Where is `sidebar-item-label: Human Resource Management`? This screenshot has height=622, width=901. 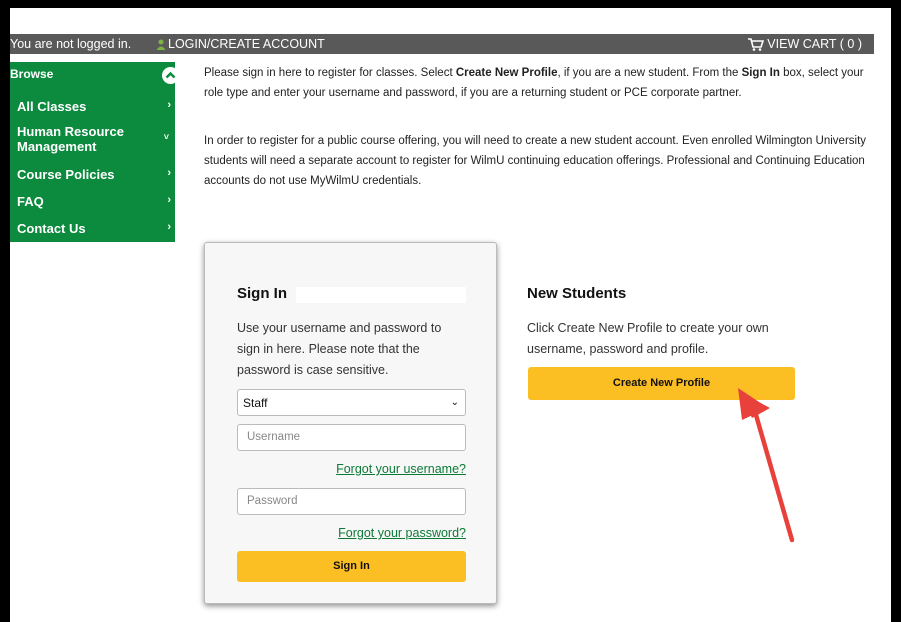 sidebar-item-label: Human Resource Management is located at coordinates (70, 139).